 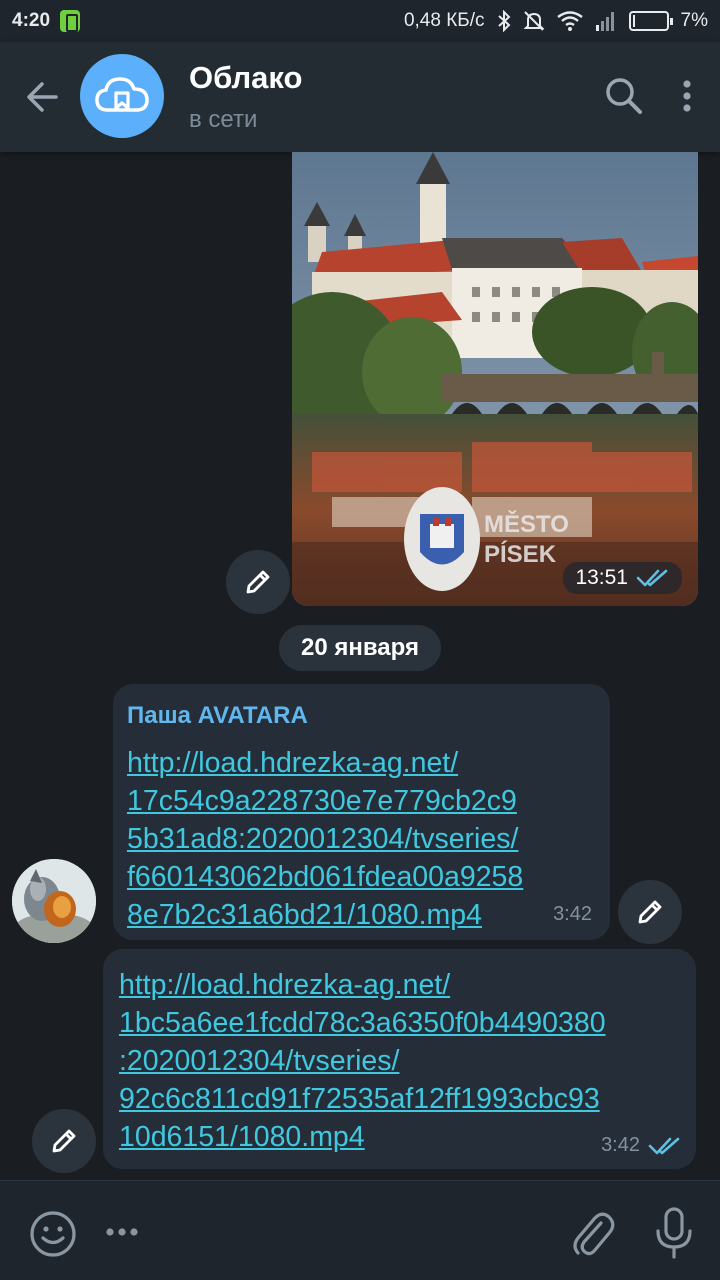 I want to click on battery-icon, so click(x=650, y=21).